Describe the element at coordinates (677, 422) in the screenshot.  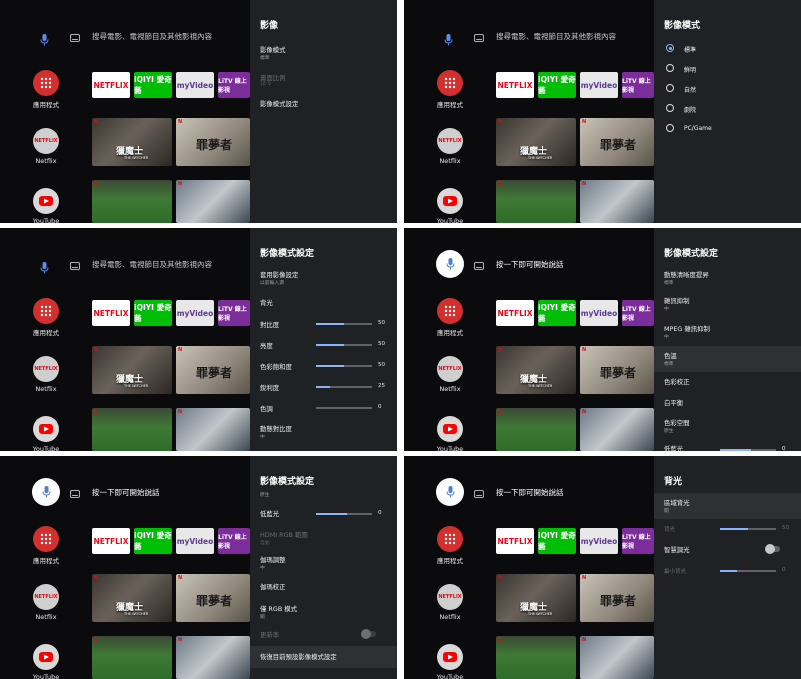
I see `setting-row-6: 色彩空間` at that location.